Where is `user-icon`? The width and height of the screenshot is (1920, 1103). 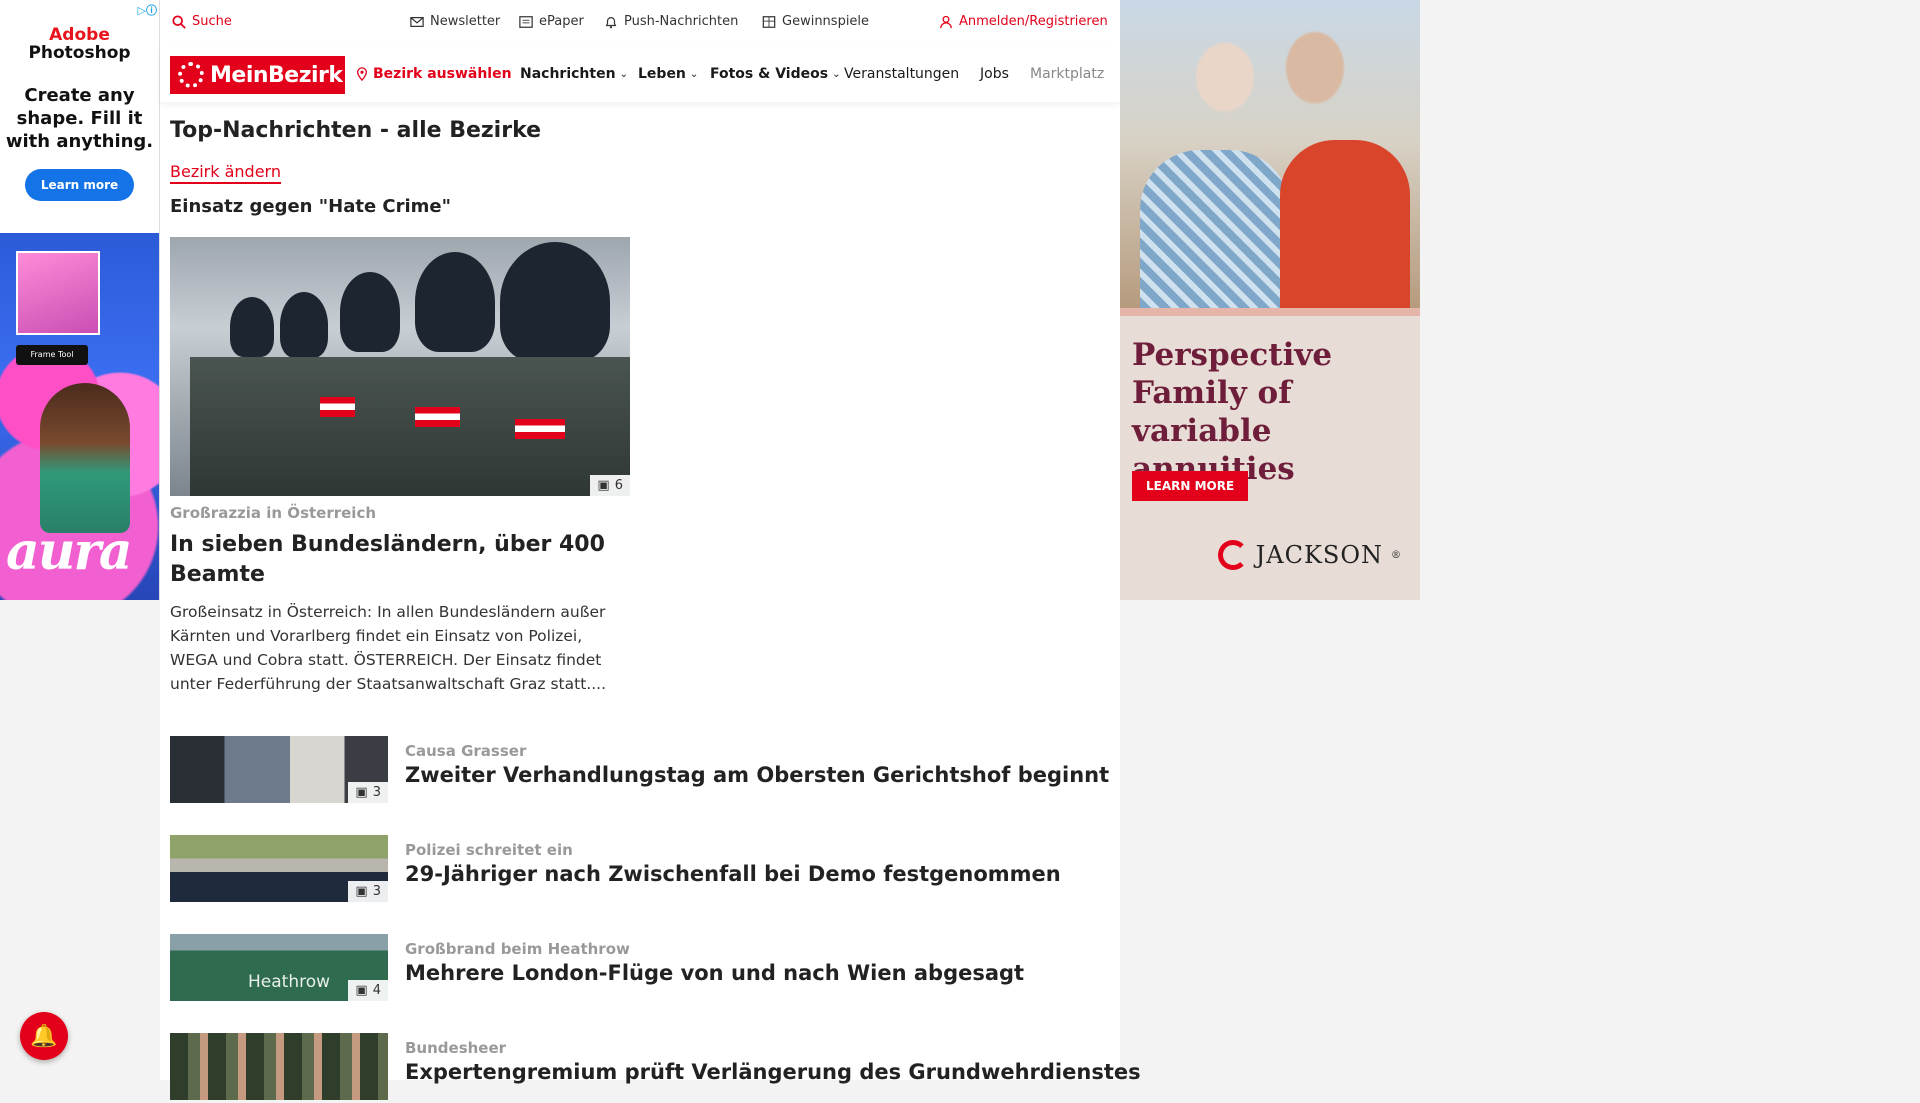
user-icon is located at coordinates (946, 21).